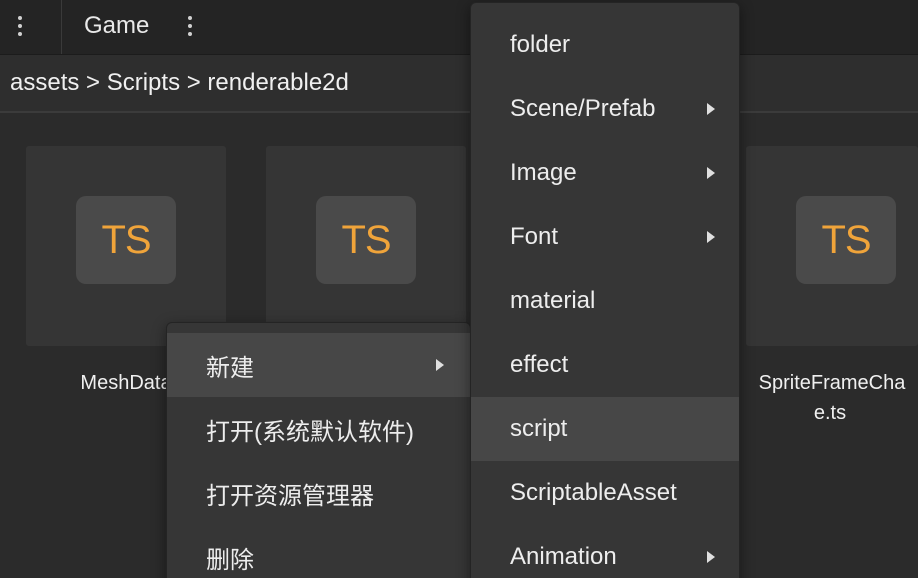 This screenshot has height=578, width=918. I want to click on tab-divider, so click(61, 27).